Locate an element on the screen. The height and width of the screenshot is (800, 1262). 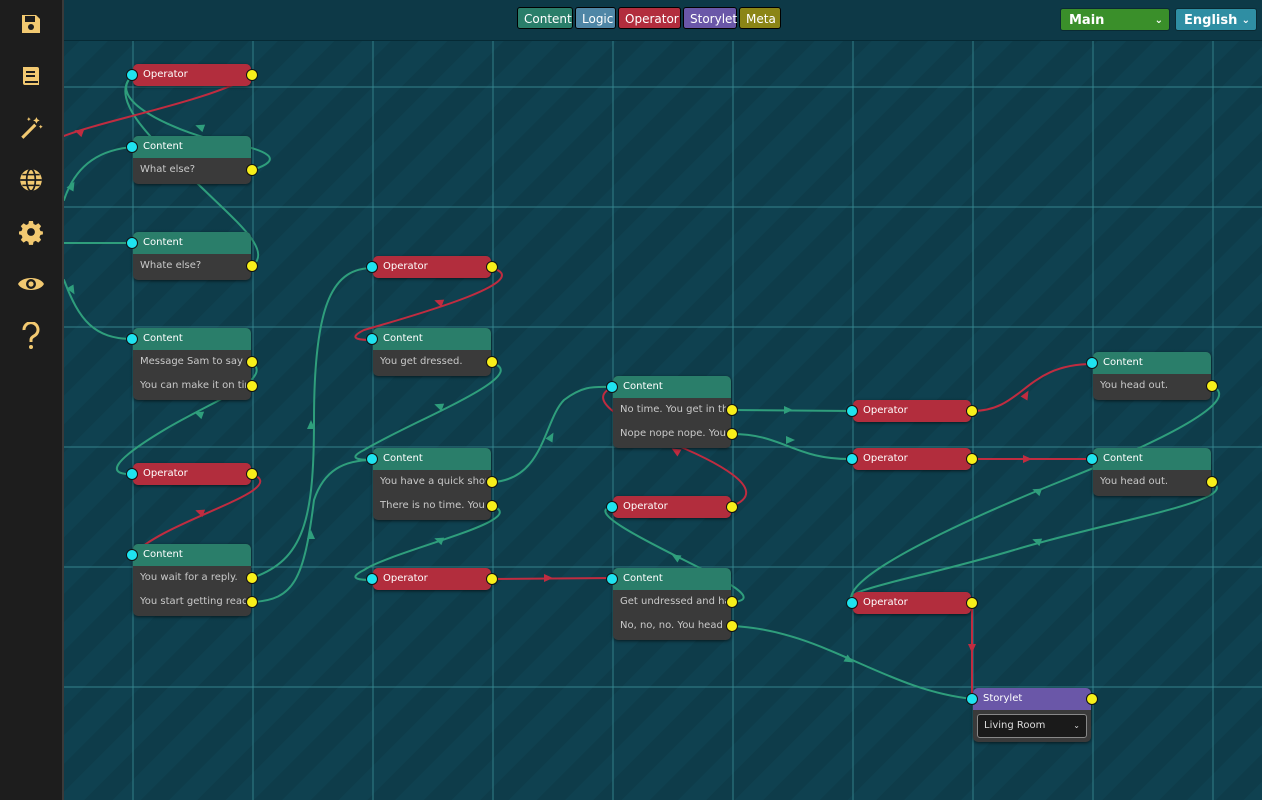
storylet-node: Storylet Living Room ⌄ is located at coordinates (1032, 715).